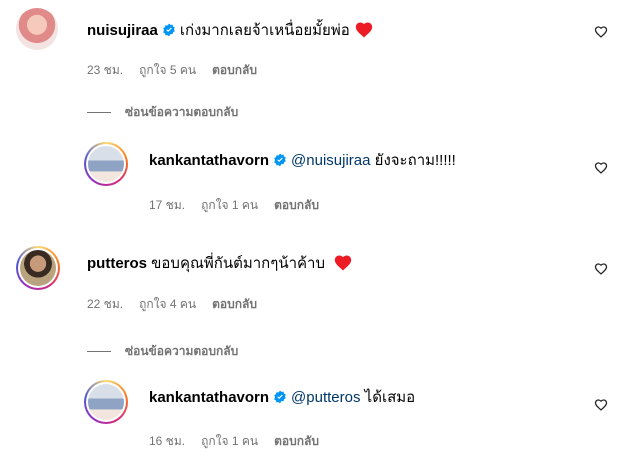 Image resolution: width=624 pixels, height=461 pixels. Describe the element at coordinates (122, 30) in the screenshot. I see `username: nuisujiraa` at that location.